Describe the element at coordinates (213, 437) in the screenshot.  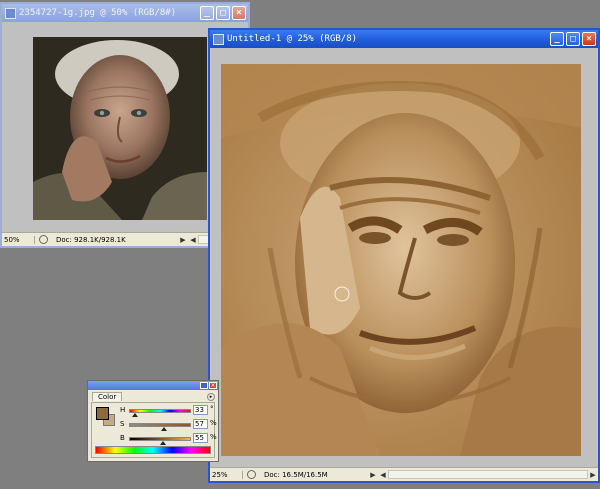
I see `brightness-unit: %` at that location.